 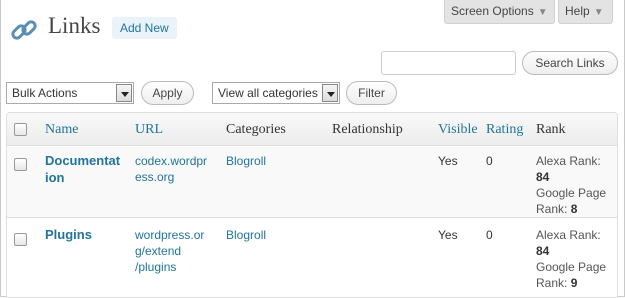 I want to click on column-url: URL, so click(x=149, y=130).